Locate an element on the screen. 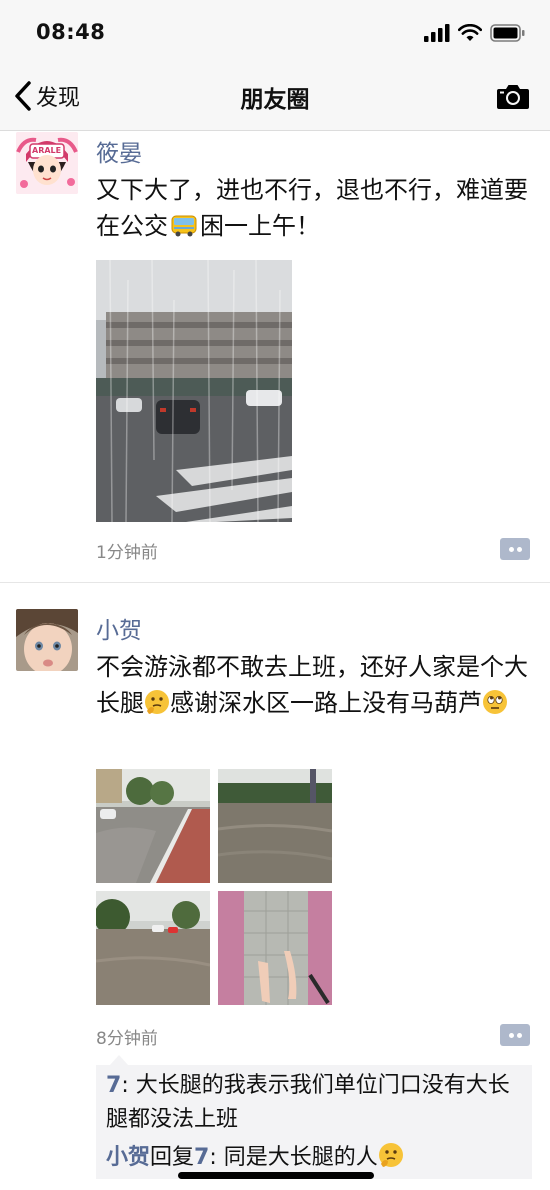 This screenshot has width=550, height=1190. flooded-road-trees-photo is located at coordinates (153, 948).